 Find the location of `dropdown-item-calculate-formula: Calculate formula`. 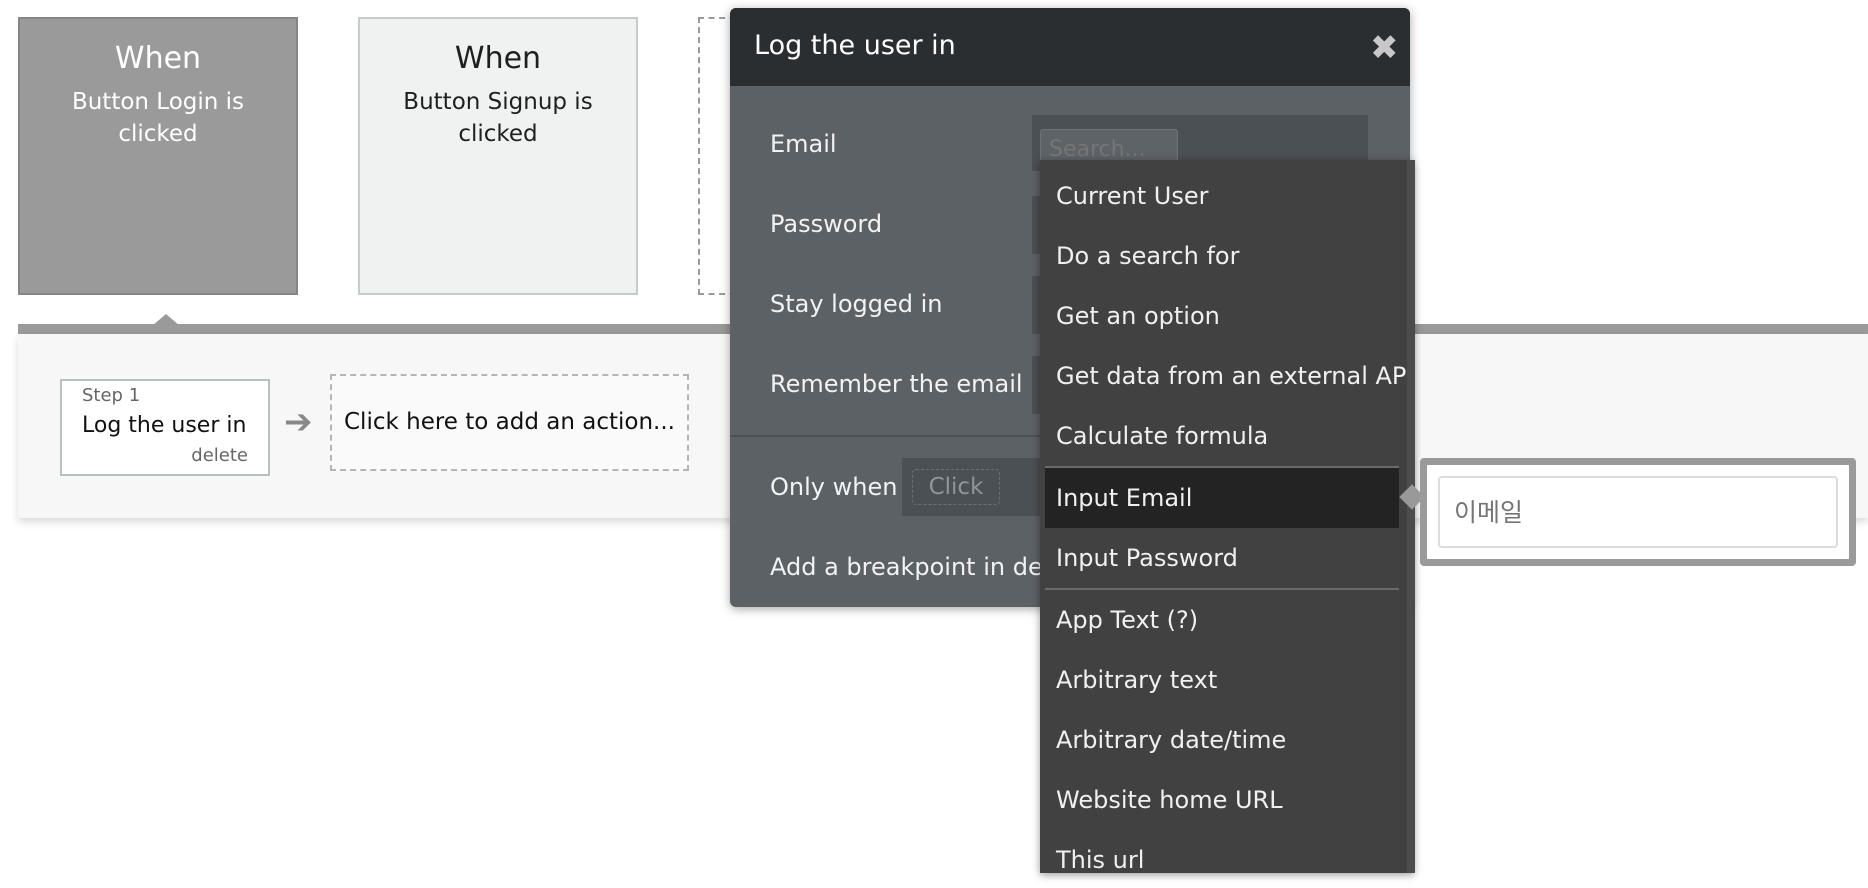

dropdown-item-calculate-formula: Calculate formula is located at coordinates (1222, 436).